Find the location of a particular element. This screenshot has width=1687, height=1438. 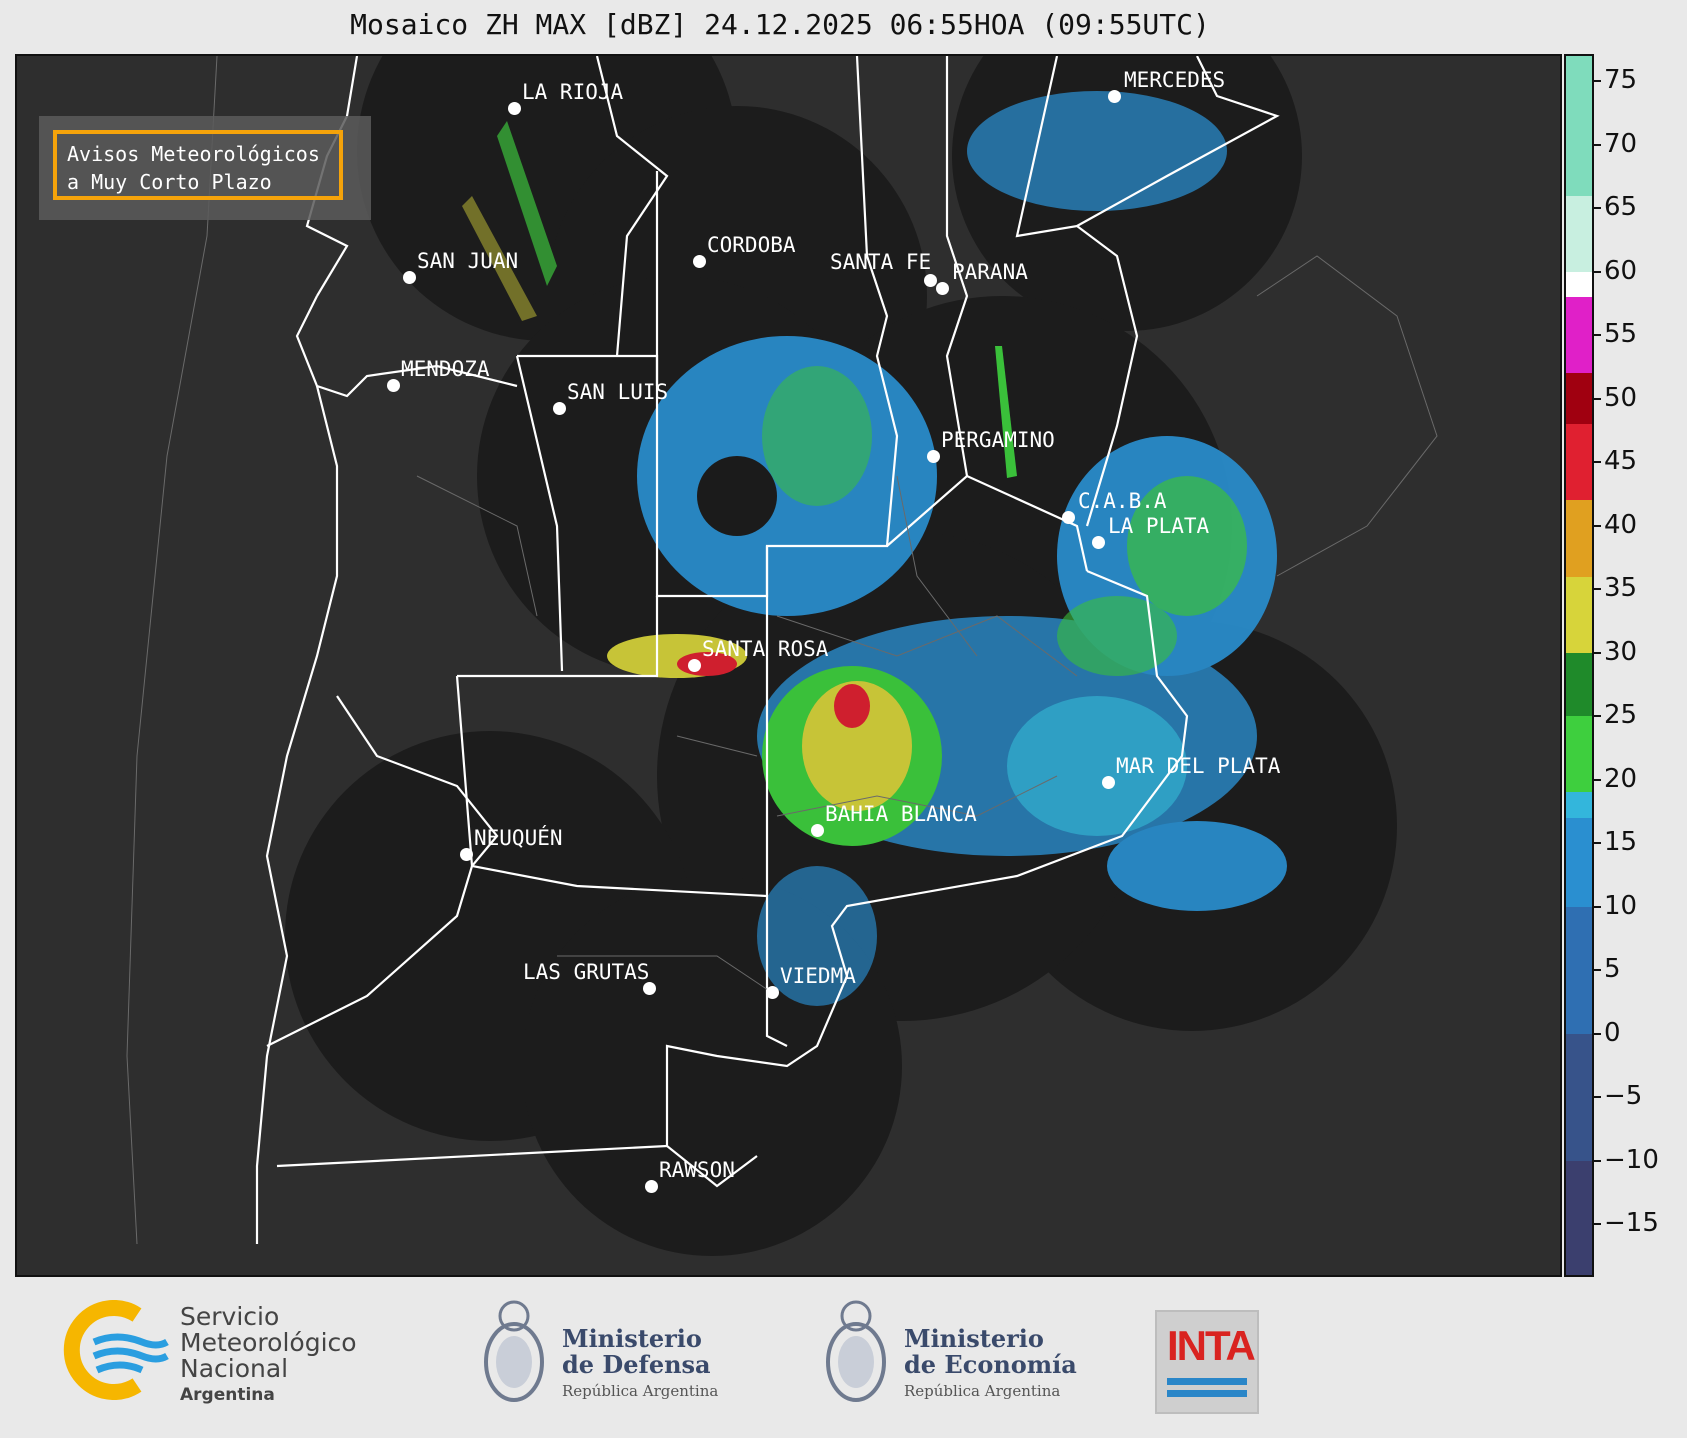

defensa-seal is located at coordinates (514, 1355).